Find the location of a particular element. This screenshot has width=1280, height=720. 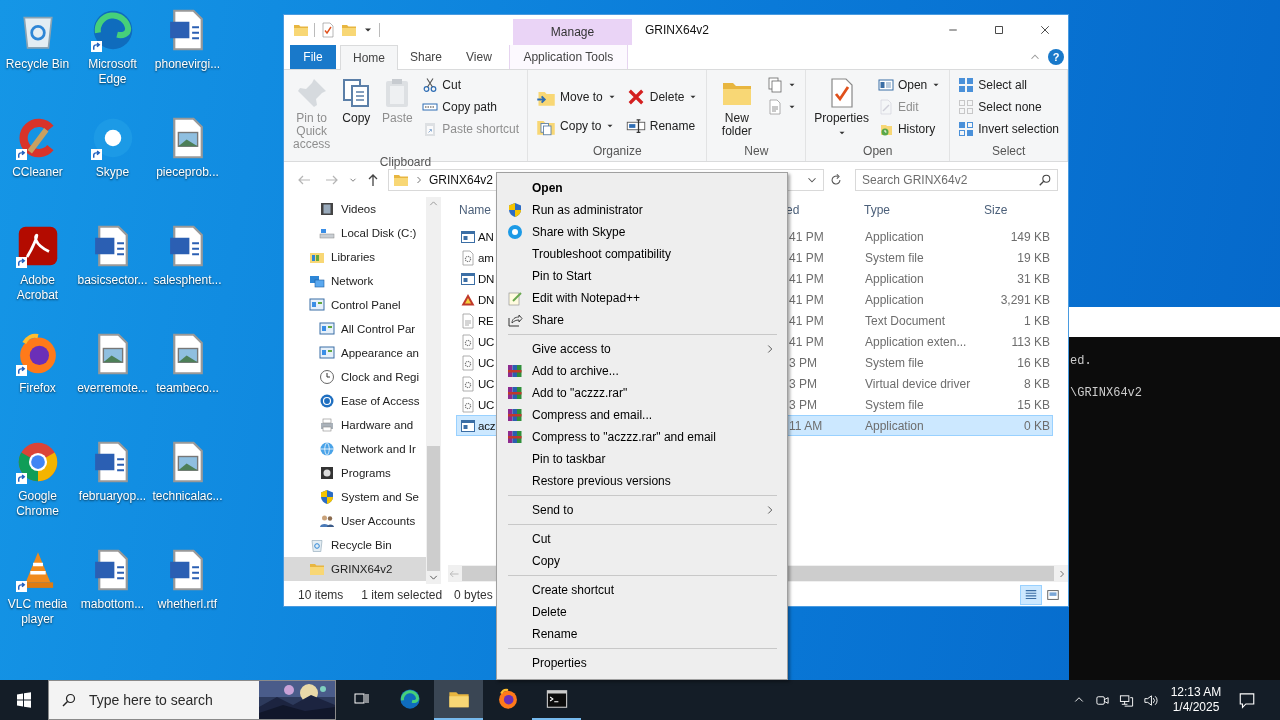

file-name: AN is located at coordinates (486, 236).